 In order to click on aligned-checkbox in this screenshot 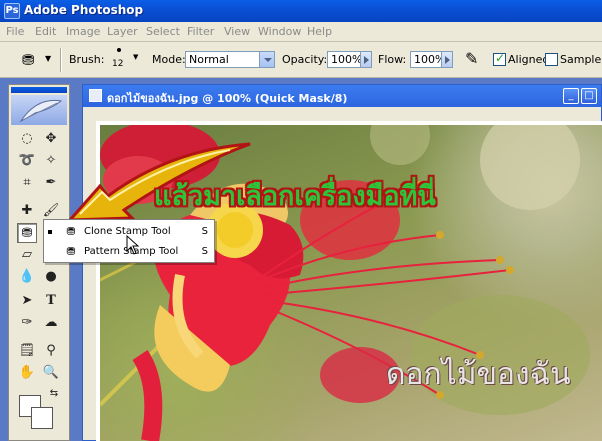, I will do `click(499, 58)`.